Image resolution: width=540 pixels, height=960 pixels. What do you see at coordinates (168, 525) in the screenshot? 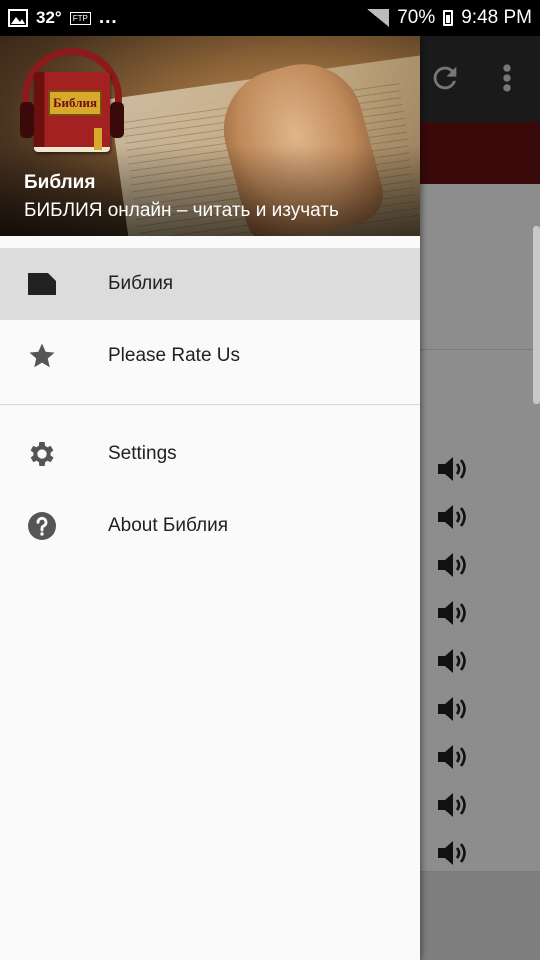
I see `menu-item-label: About Библия` at bounding box center [168, 525].